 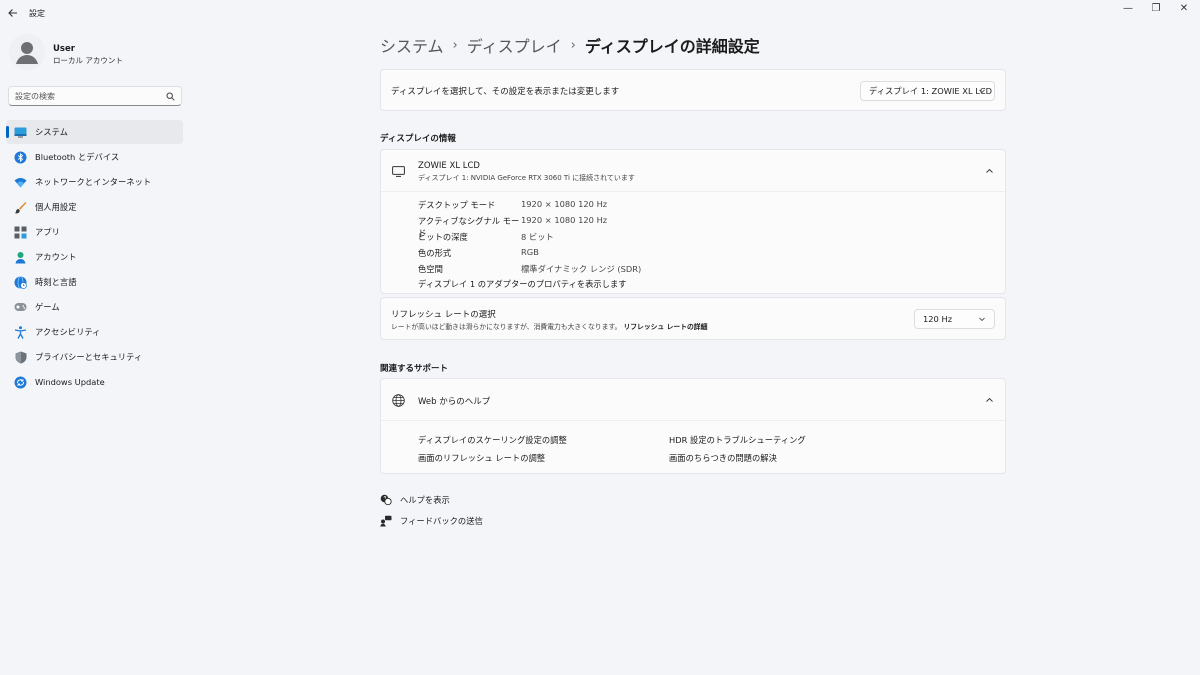 What do you see at coordinates (600, 14) in the screenshot?
I see `title-bar: 設定 — ❐ ✕` at bounding box center [600, 14].